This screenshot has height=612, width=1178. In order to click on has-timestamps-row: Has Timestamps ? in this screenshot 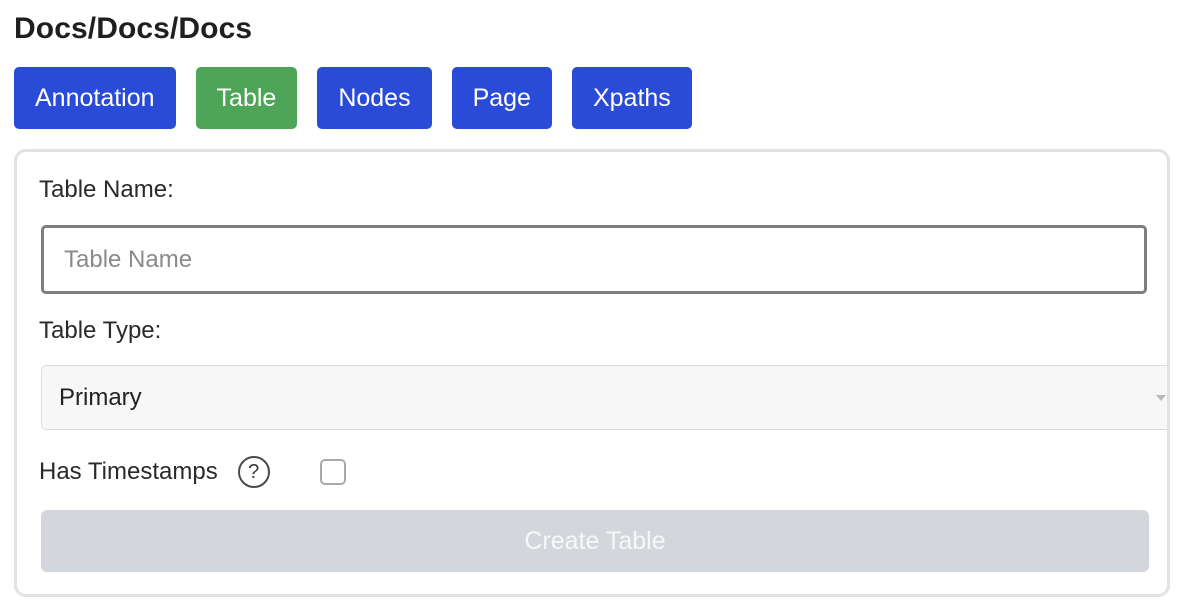, I will do `click(192, 472)`.